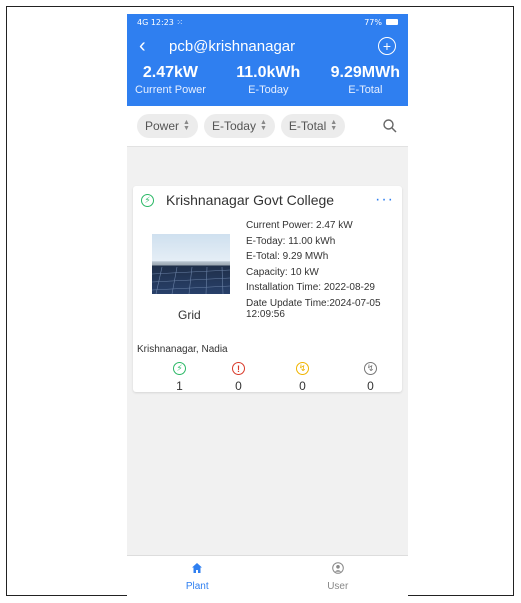  What do you see at coordinates (310, 287) in the screenshot?
I see `detail-installation-time: Installation Time: 2022-08-29` at bounding box center [310, 287].